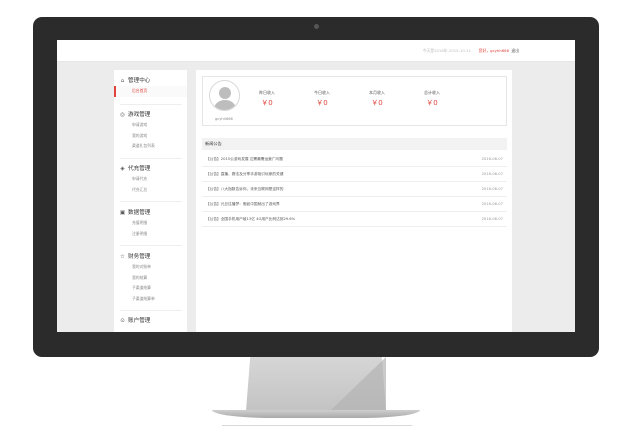  What do you see at coordinates (250, 219) in the screenshot?
I see `news-title: 【公告】全国手机用户破13亿 4G用户比例达到29.6%` at bounding box center [250, 219].